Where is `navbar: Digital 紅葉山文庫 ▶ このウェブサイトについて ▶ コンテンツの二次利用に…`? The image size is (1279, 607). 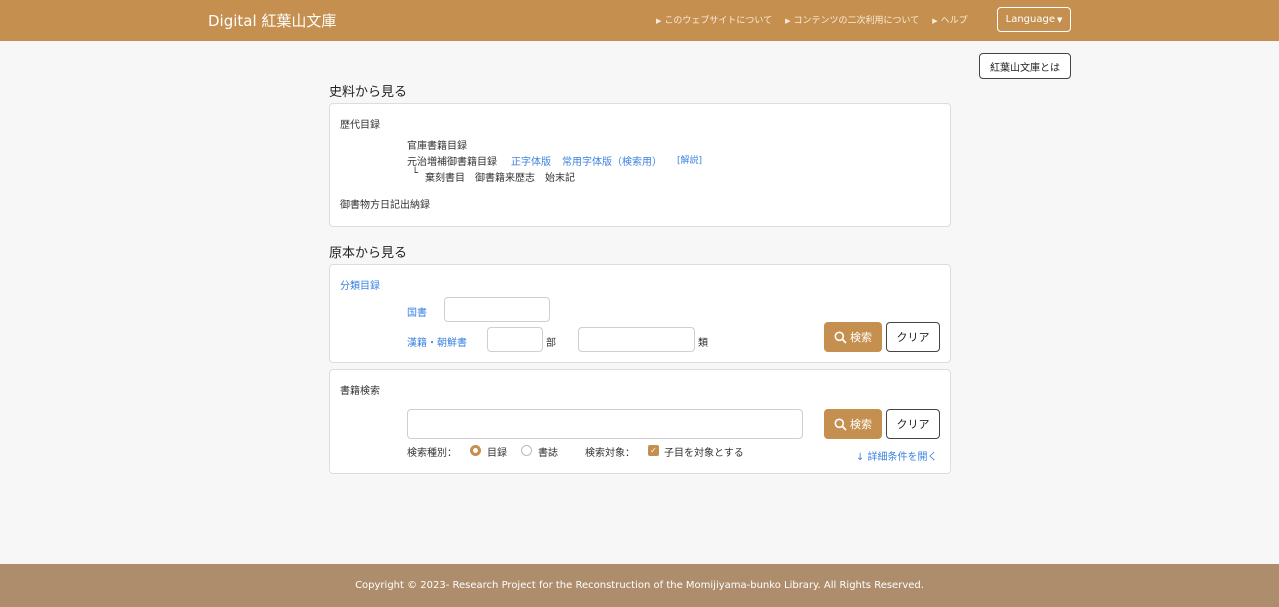
navbar: Digital 紅葉山文庫 ▶ このウェブサイトについて ▶ コンテンツの二次利用に… is located at coordinates (639, 20).